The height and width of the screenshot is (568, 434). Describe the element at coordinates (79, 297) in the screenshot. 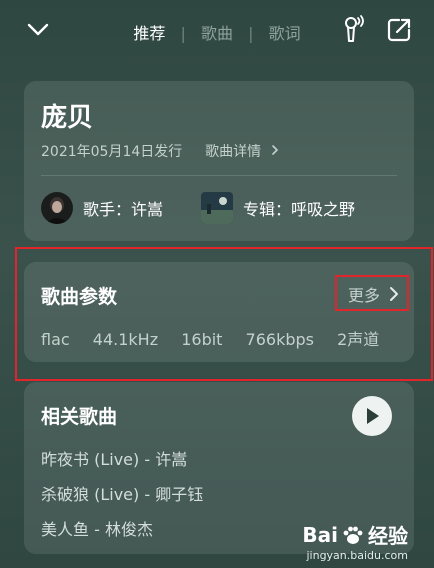

I see `params-title: 歌曲参数` at that location.